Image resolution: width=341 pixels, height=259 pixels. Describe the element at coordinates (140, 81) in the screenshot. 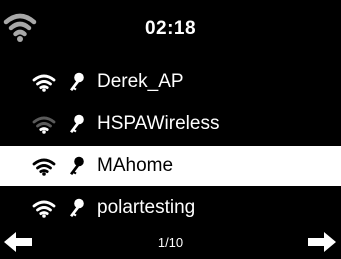

I see `network-ssid: Derek_AP` at that location.